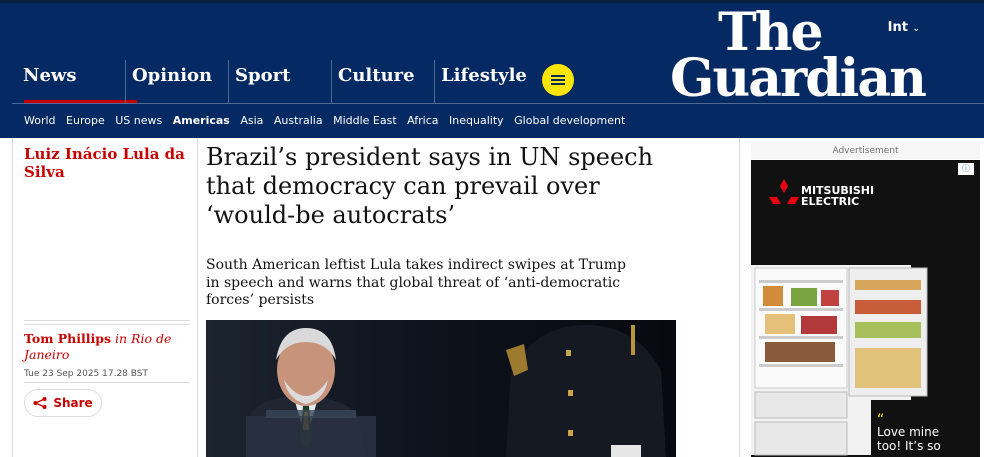  Describe the element at coordinates (40, 403) in the screenshot. I see `share-icon` at that location.